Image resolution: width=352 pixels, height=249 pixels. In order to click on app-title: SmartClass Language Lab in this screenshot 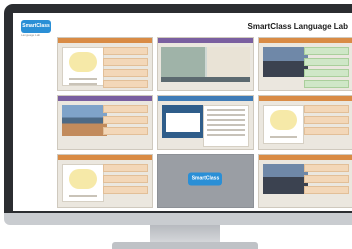, I will do `click(297, 26)`.